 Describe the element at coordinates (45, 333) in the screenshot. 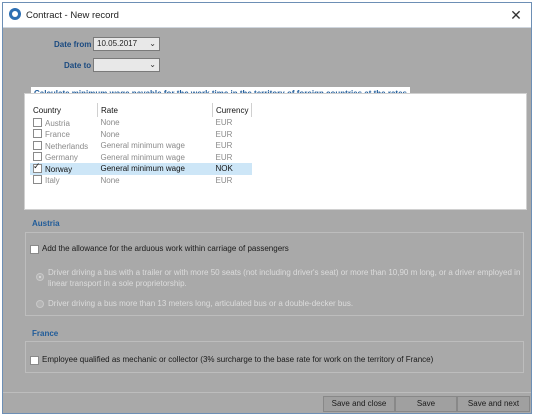

I see `france-section-title: France` at that location.